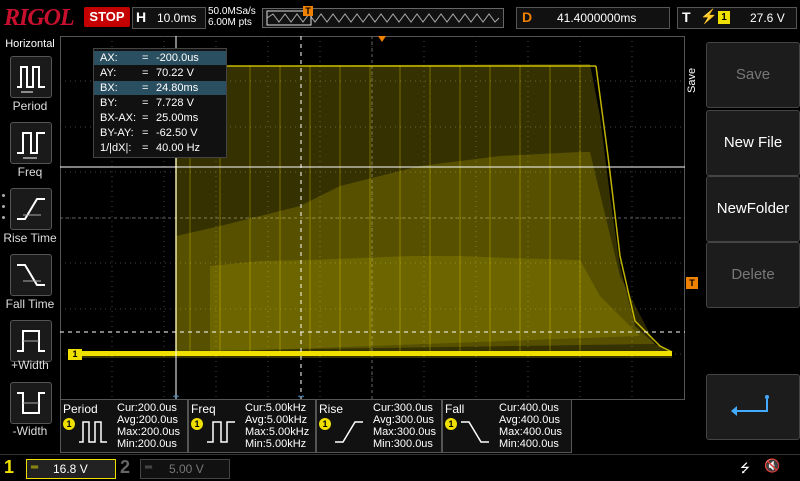  Describe the element at coordinates (753, 143) in the screenshot. I see `new-file-button: New File` at that location.